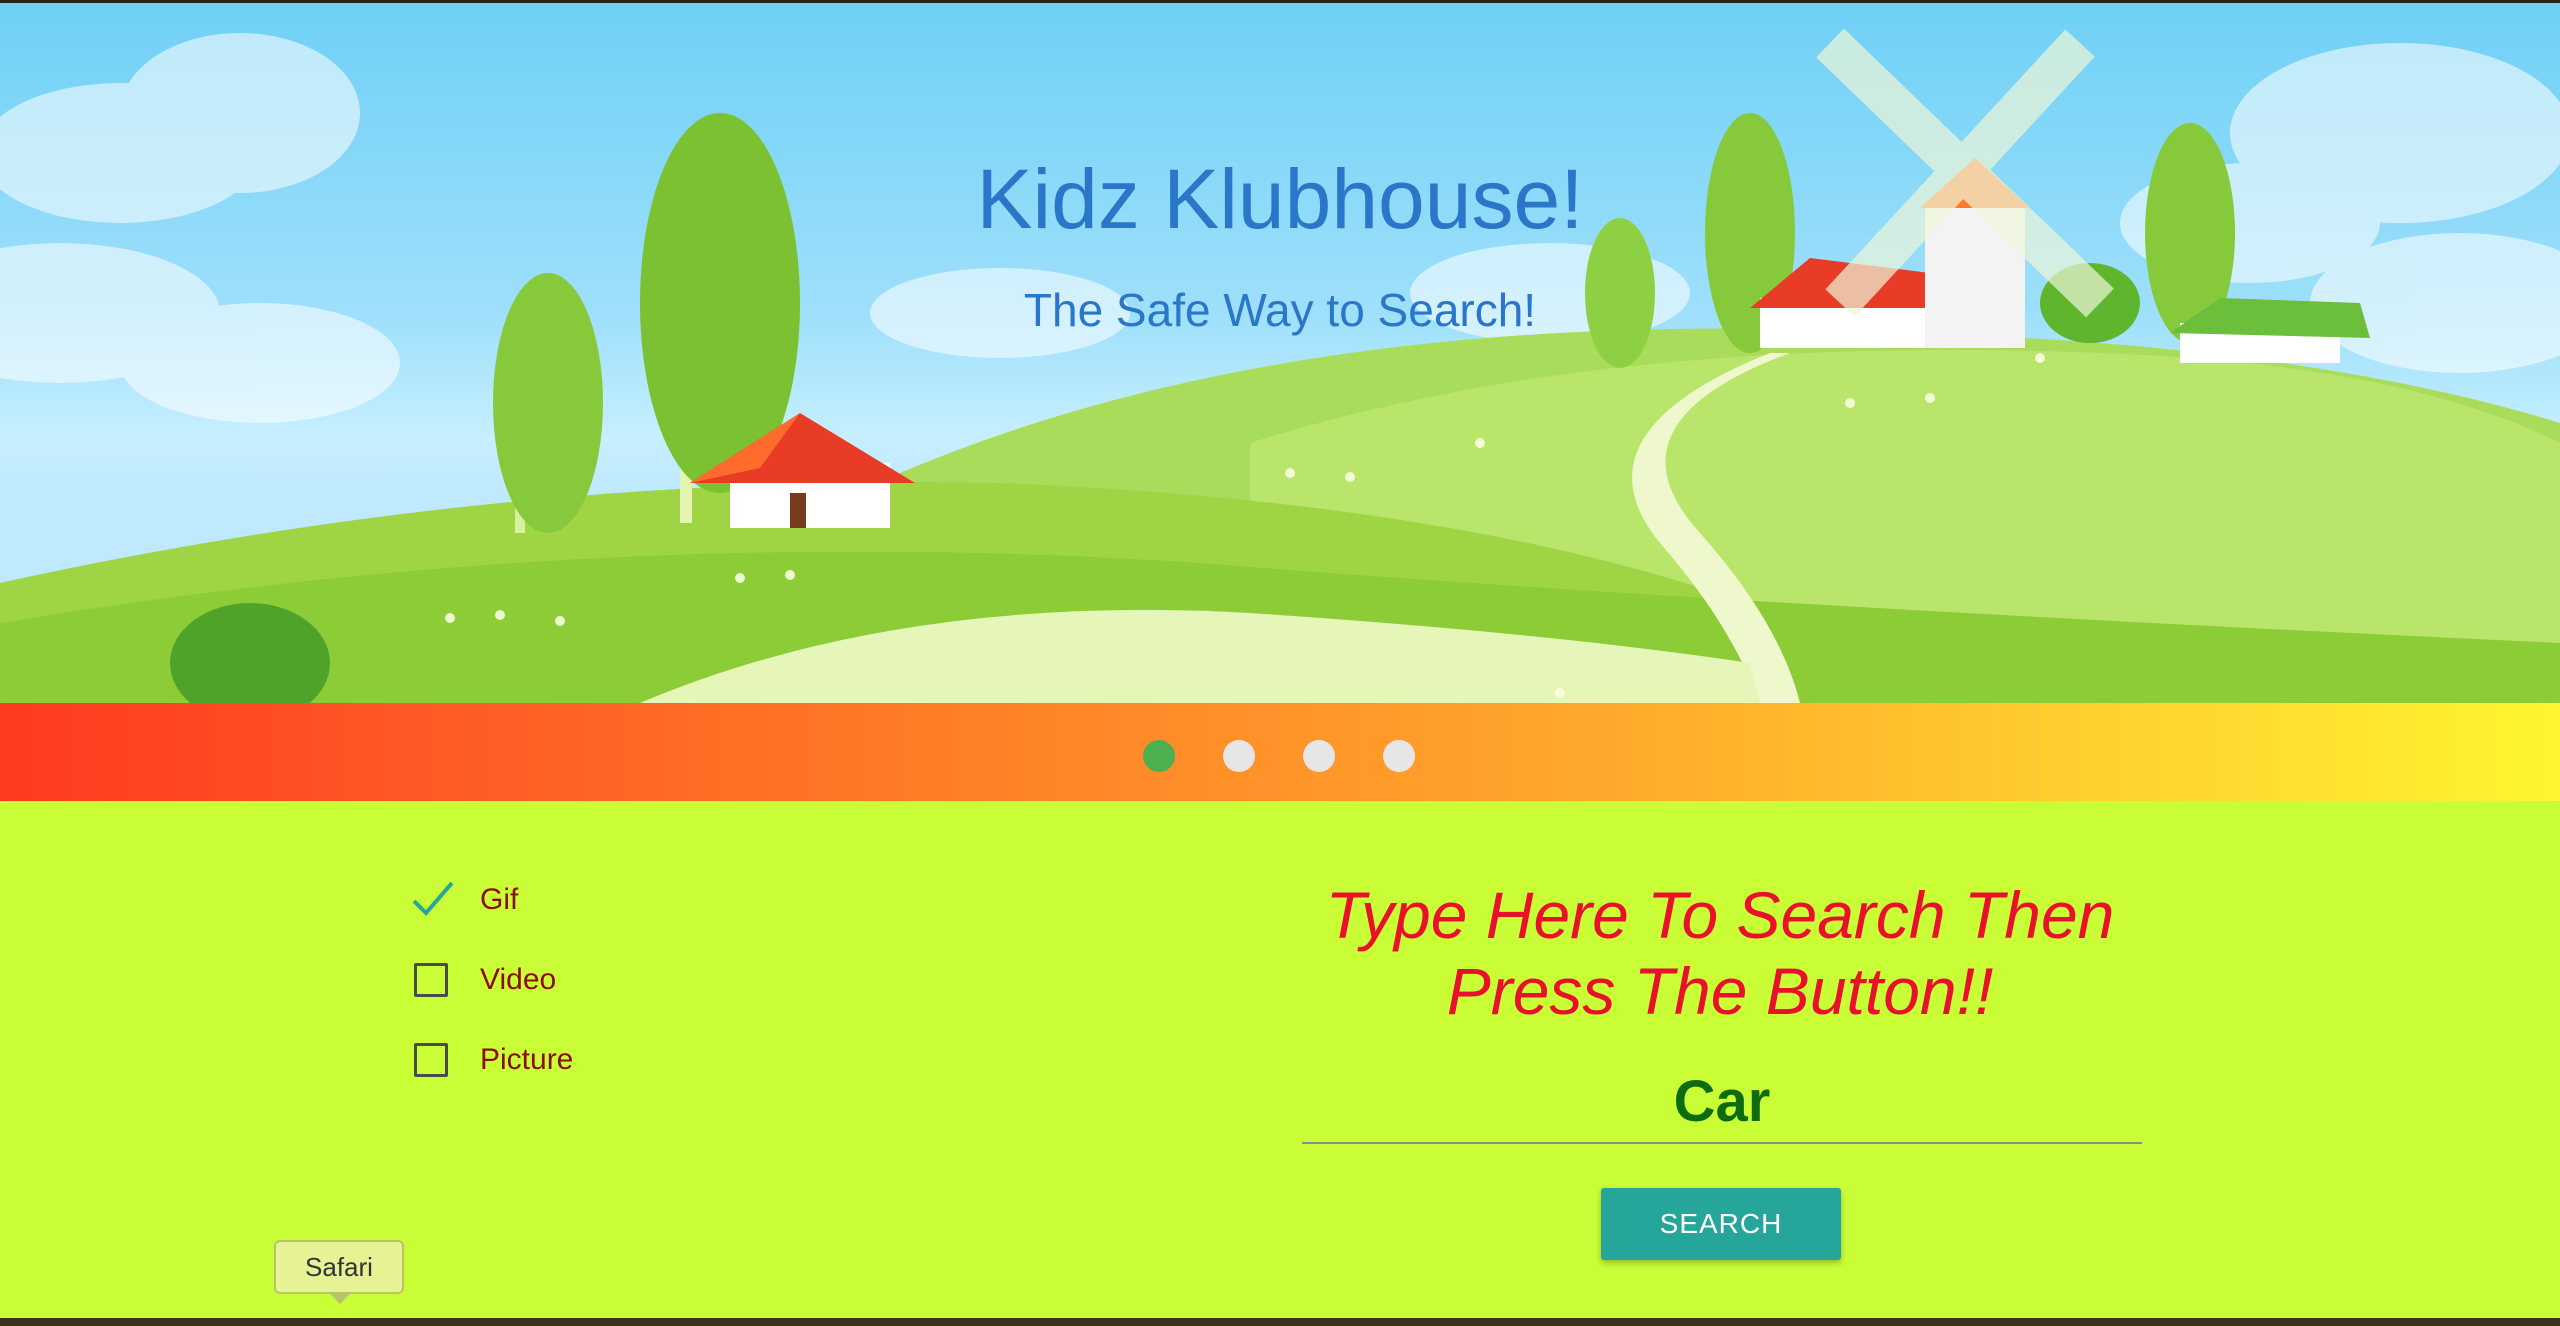 The width and height of the screenshot is (2560, 1326). Describe the element at coordinates (1280, 752) in the screenshot. I see `carousel-indicator-bar` at that location.